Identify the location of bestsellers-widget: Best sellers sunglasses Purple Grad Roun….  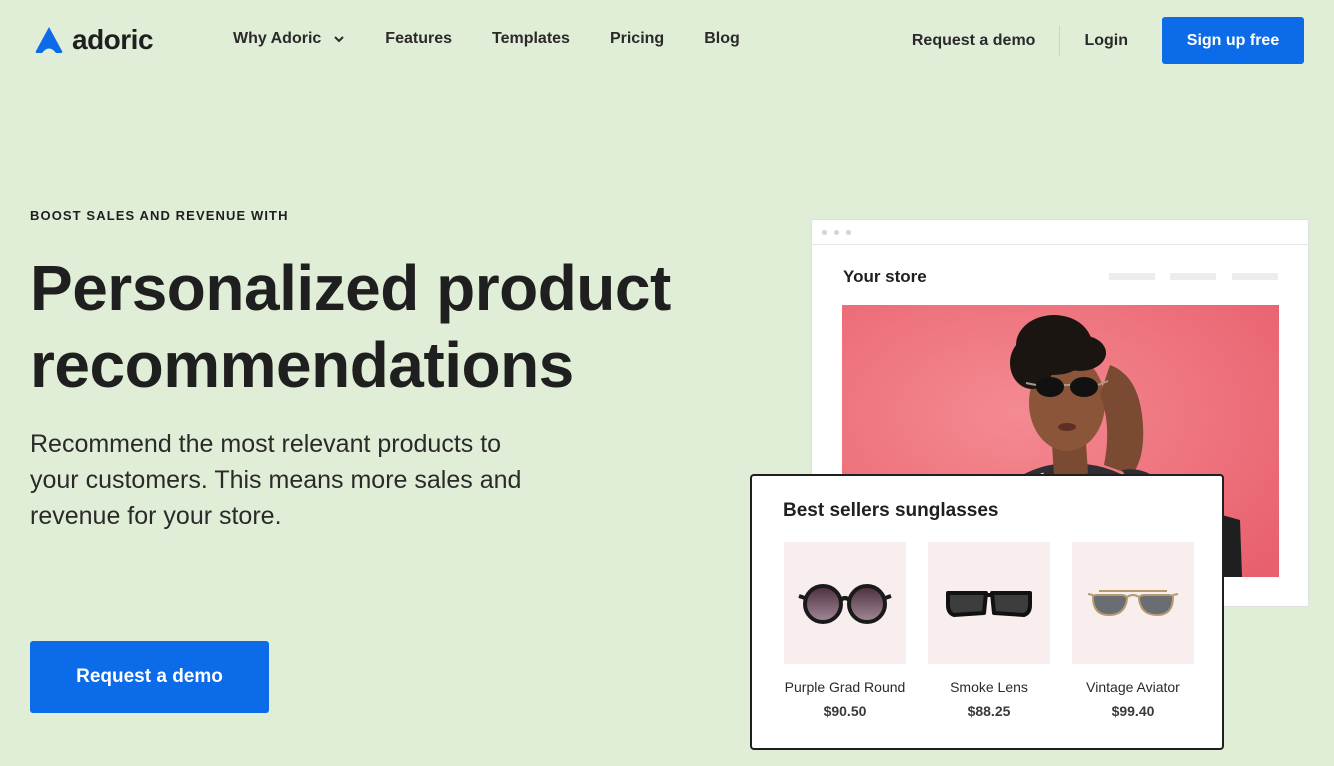
(987, 612).